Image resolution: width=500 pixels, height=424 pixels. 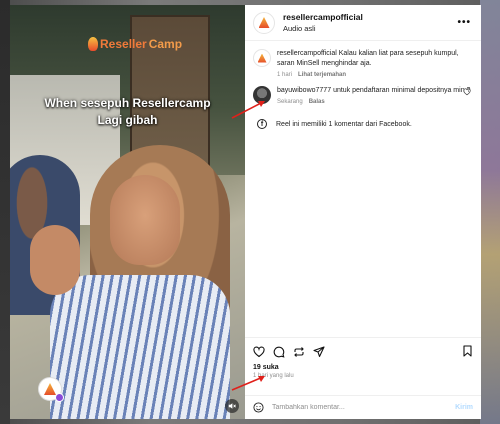 I want to click on post-header: resellercampofficial Audio asli •••, so click(x=363, y=23).